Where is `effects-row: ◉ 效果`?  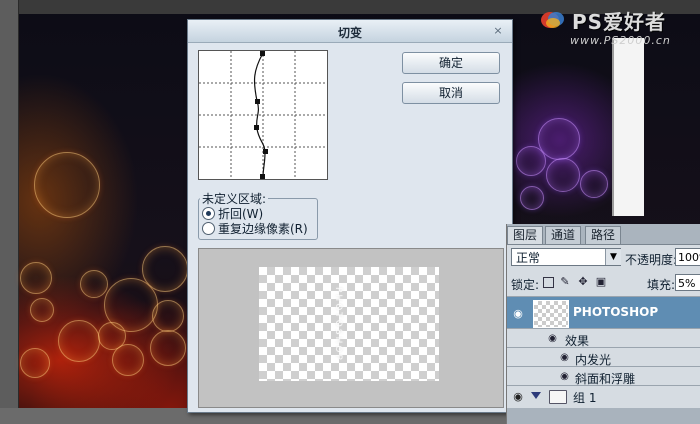
effects-row: ◉ 效果 is located at coordinates (603, 338).